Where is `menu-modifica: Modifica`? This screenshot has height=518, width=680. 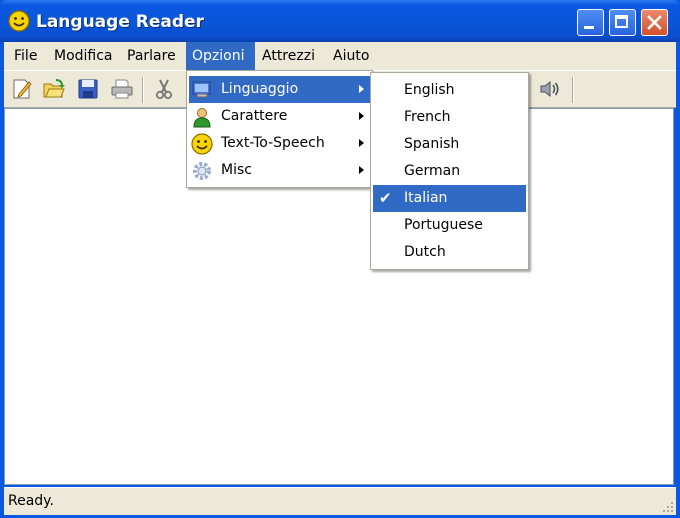 menu-modifica: Modifica is located at coordinates (83, 56).